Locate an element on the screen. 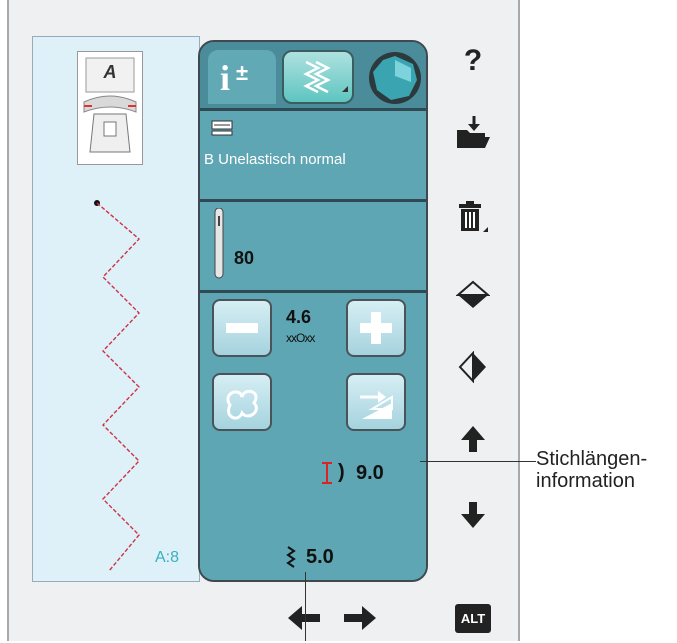 The width and height of the screenshot is (677, 643). decrease-width-button is located at coordinates (242, 328).